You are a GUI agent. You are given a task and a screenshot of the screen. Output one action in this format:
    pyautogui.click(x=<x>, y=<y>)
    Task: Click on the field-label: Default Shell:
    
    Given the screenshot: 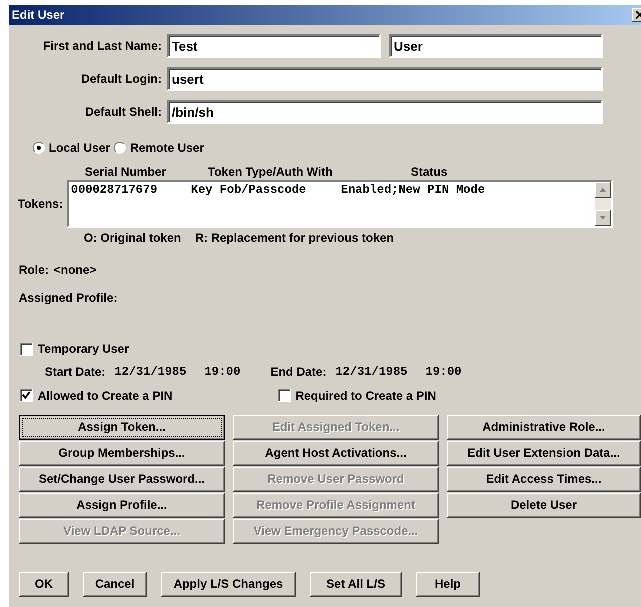 What is the action you would take?
    pyautogui.click(x=123, y=112)
    